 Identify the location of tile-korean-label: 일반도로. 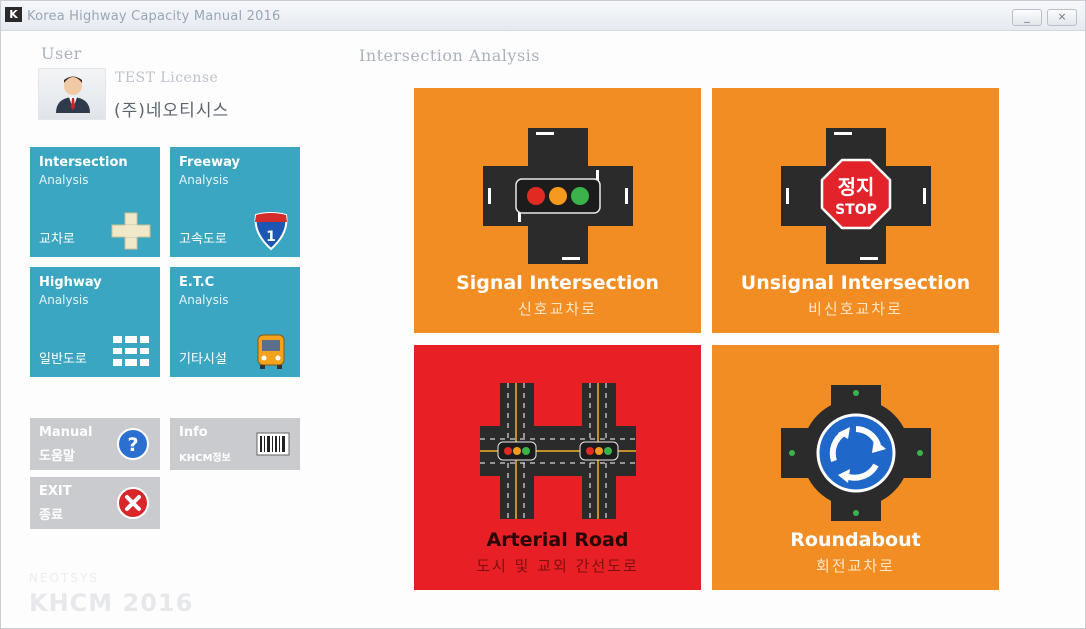
(63, 359).